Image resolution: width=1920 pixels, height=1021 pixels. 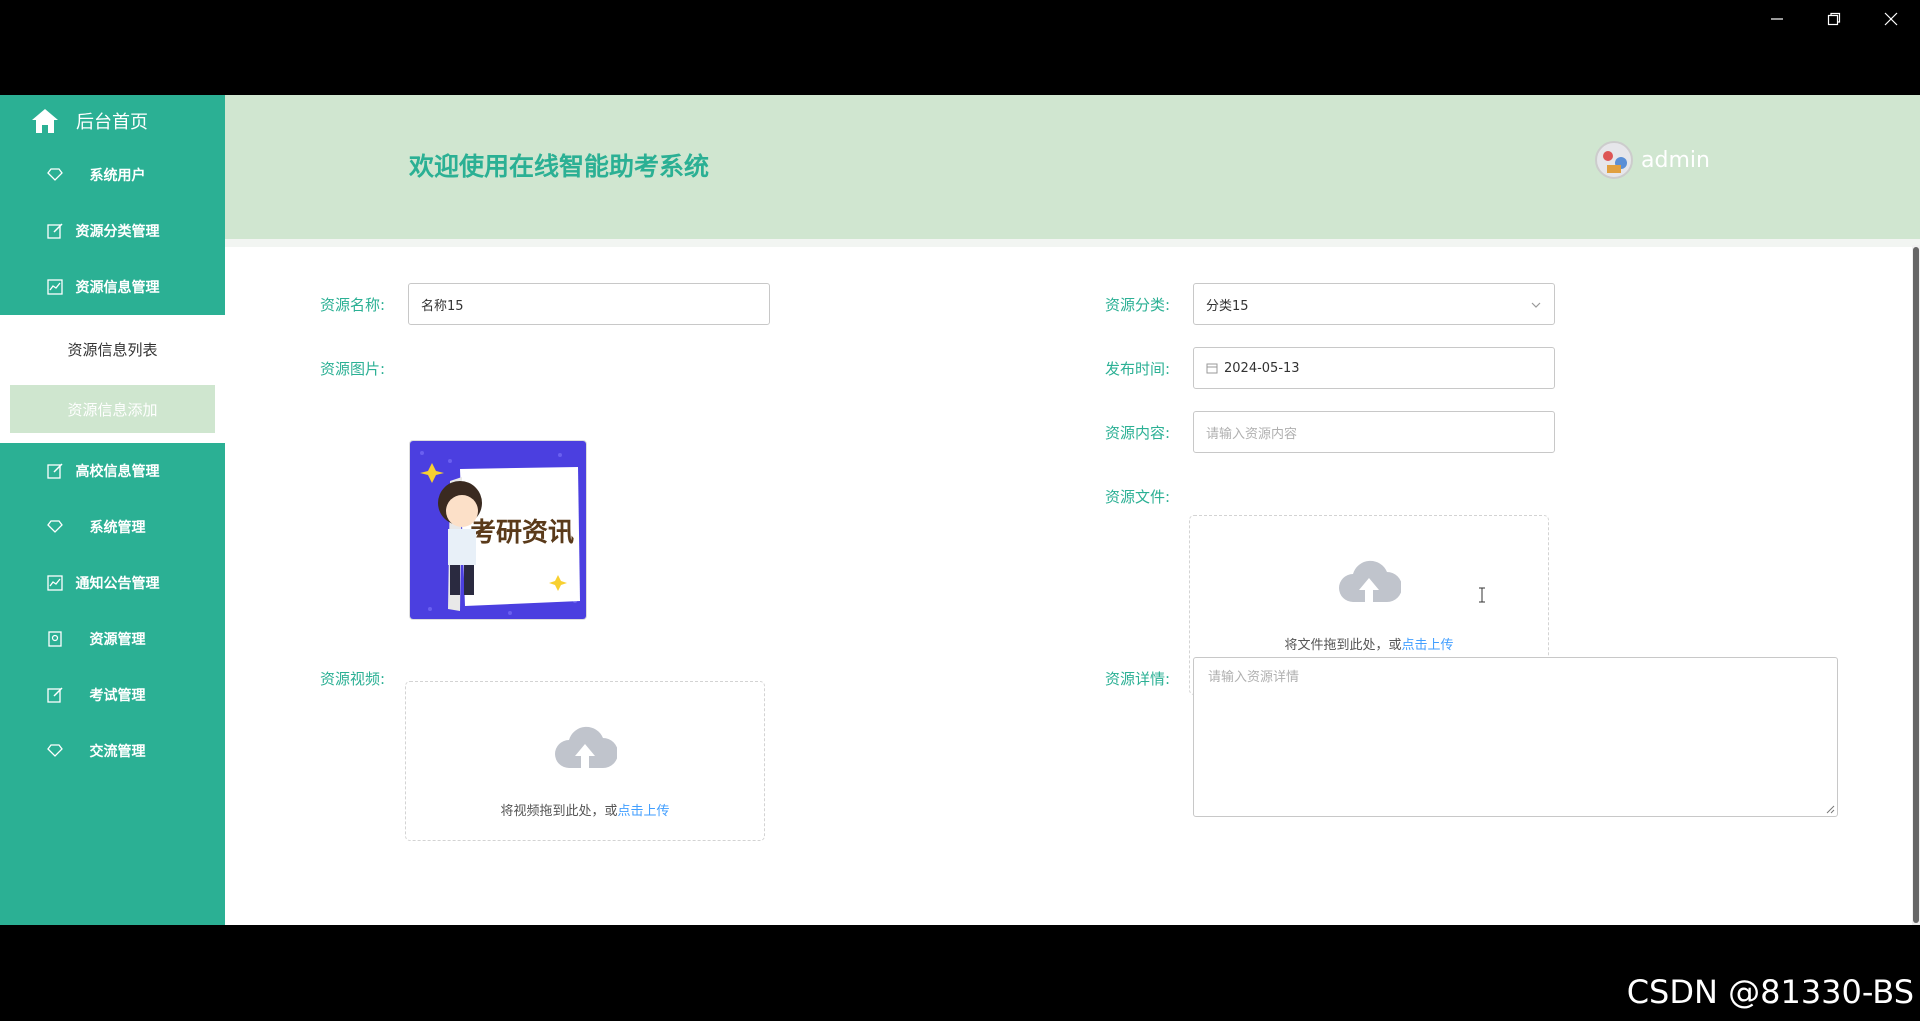 What do you see at coordinates (1834, 19) in the screenshot?
I see `restore-icon` at bounding box center [1834, 19].